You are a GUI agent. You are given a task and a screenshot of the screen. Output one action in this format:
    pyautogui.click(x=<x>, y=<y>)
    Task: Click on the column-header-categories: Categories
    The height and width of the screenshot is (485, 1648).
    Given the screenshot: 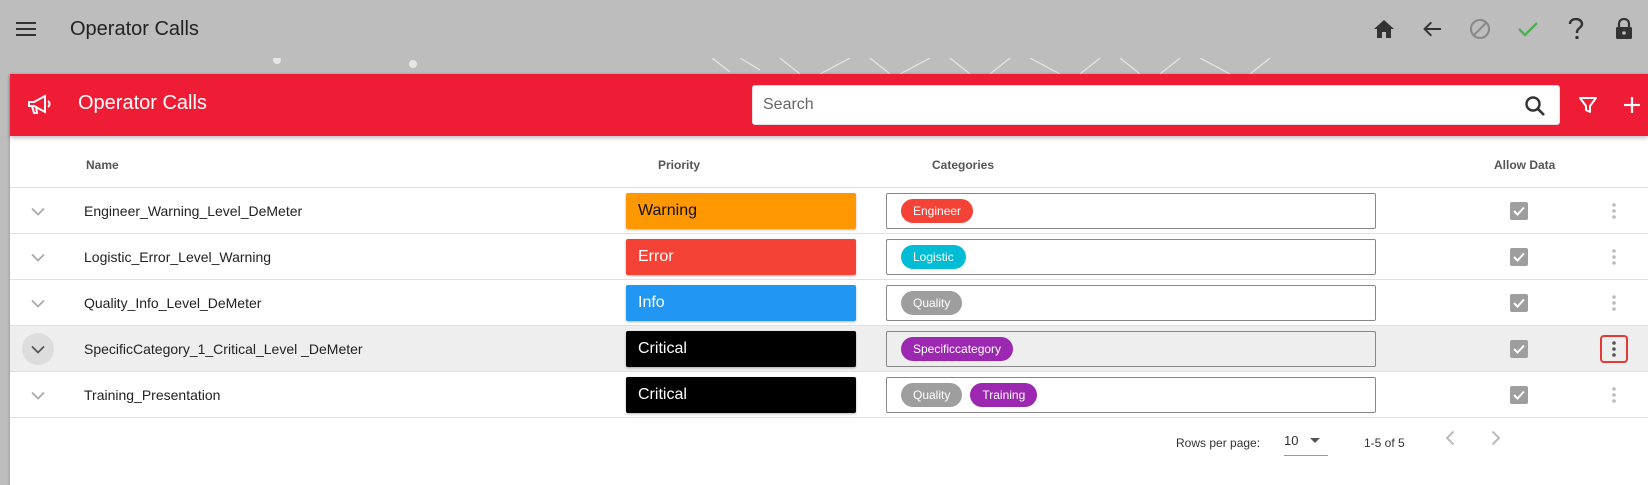 What is the action you would take?
    pyautogui.click(x=963, y=165)
    